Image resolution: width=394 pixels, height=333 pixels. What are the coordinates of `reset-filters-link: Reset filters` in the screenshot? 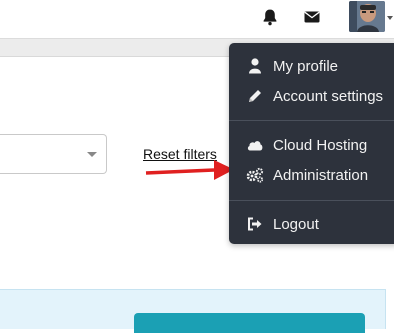 It's located at (180, 154).